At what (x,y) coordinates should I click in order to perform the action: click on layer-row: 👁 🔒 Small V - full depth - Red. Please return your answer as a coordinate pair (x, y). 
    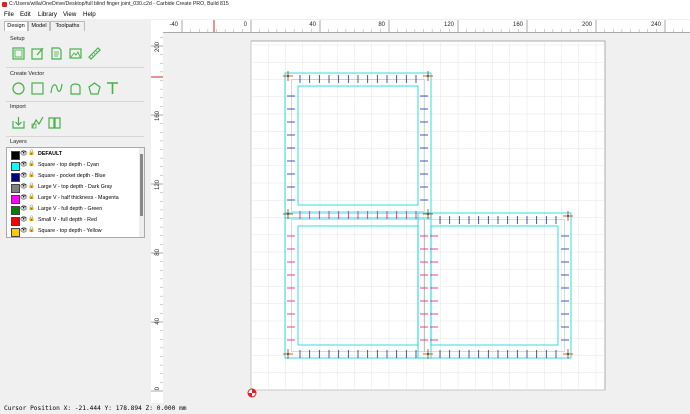
    Looking at the image, I should click on (72, 220).